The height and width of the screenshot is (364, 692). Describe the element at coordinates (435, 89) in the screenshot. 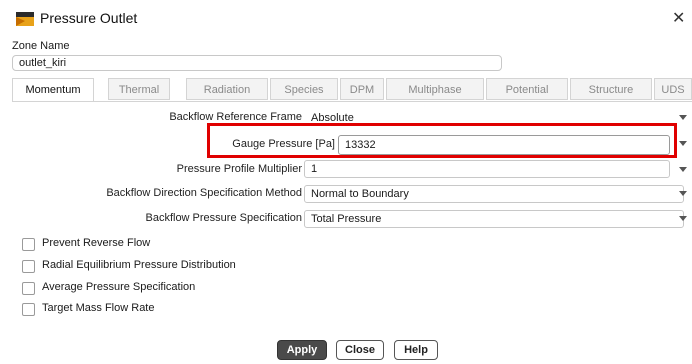

I see `tab-multiphase: Multiphase` at that location.